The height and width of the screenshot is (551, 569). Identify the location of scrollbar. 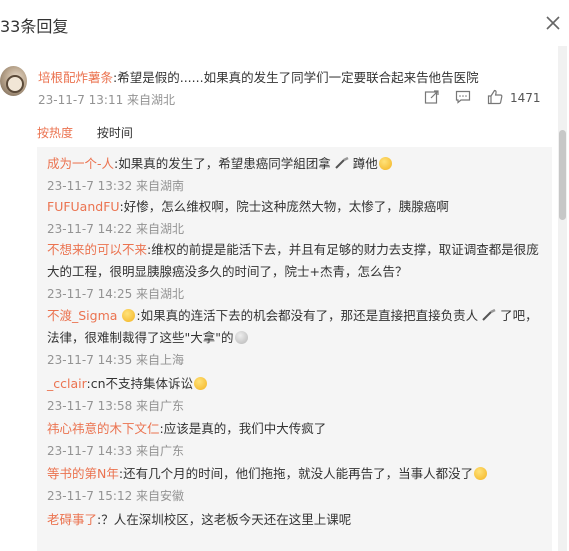
(562, 298).